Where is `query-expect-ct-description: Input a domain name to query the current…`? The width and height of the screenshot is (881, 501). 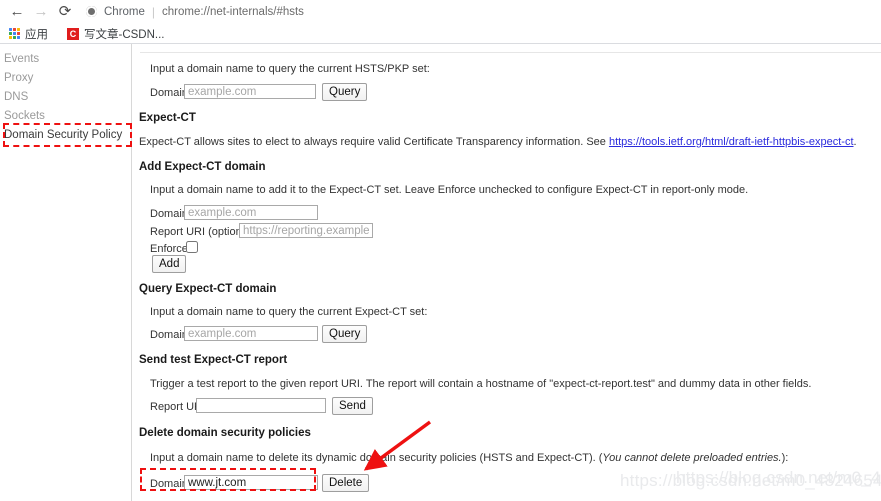
query-expect-ct-description: Input a domain name to query the current… is located at coordinates (289, 312).